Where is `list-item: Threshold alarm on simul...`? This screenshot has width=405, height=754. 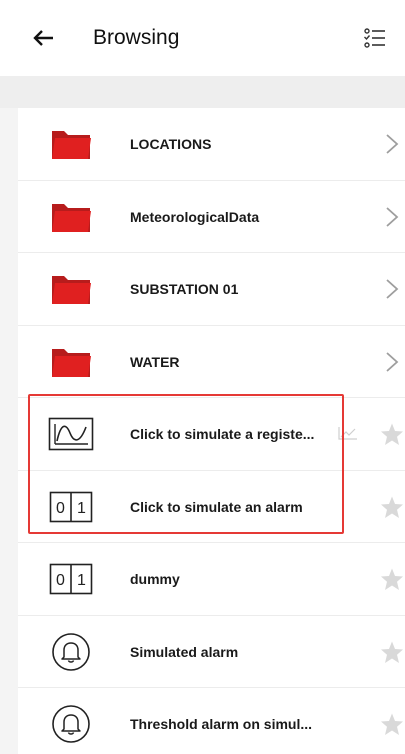 list-item: Threshold alarm on simul... is located at coordinates (211, 721).